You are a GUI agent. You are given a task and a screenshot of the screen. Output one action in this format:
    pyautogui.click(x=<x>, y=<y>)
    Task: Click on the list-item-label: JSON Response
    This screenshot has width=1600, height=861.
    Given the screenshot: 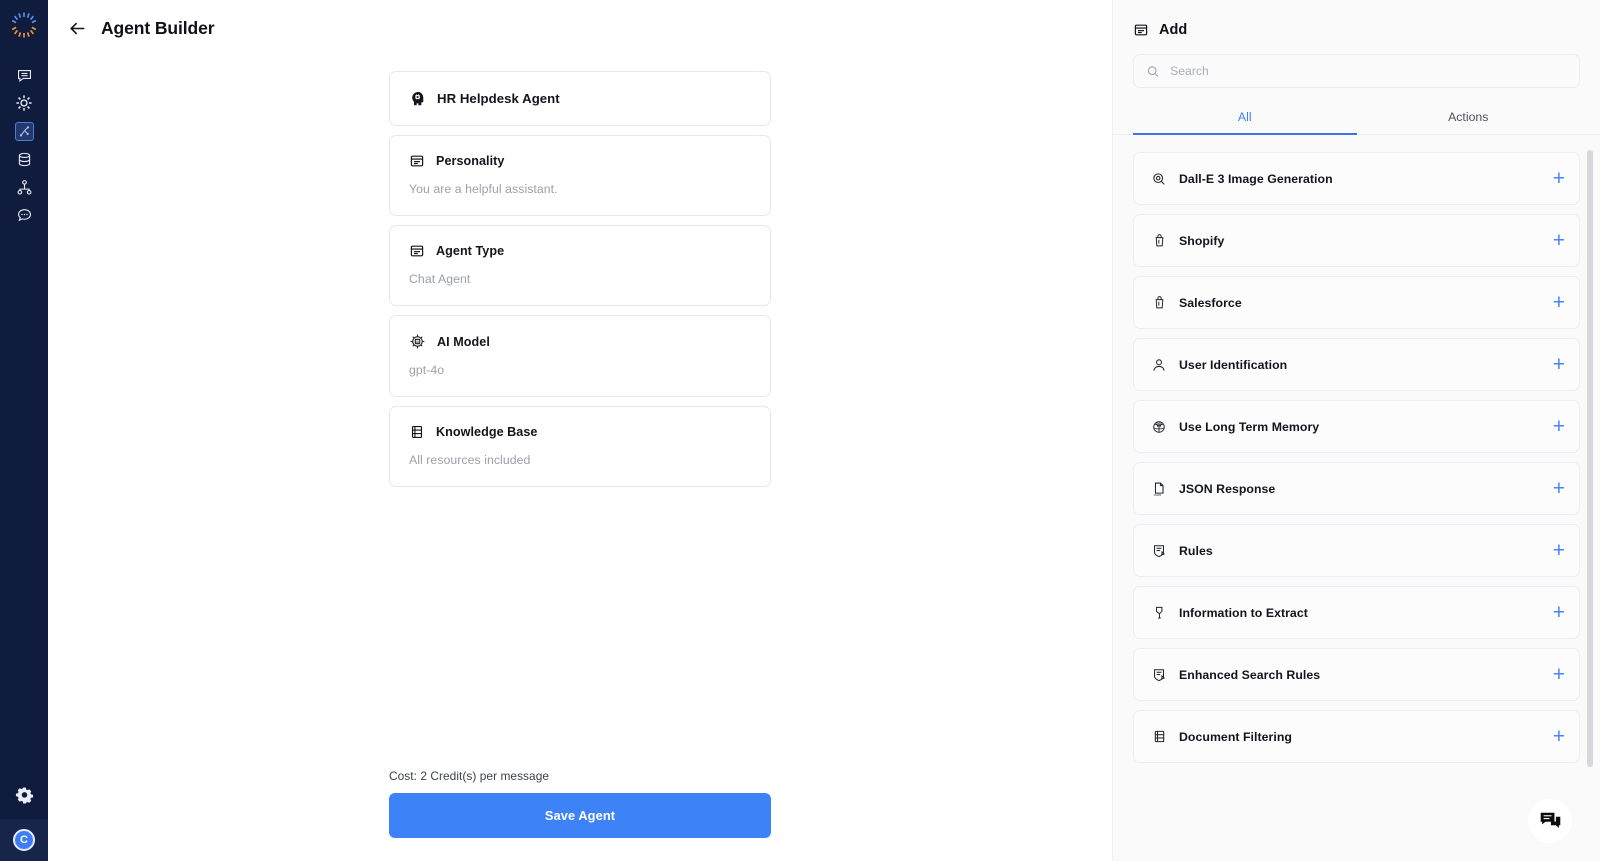 What is the action you would take?
    pyautogui.click(x=1227, y=488)
    